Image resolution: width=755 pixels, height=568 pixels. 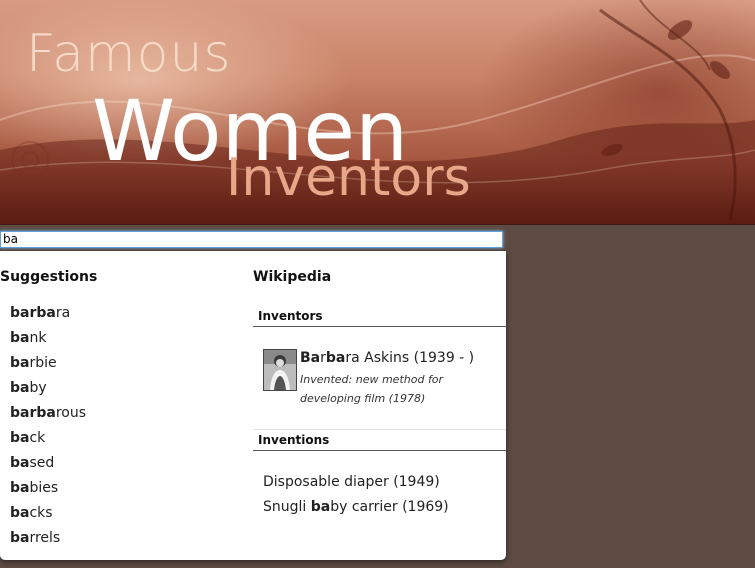 I want to click on suggestion-item: barbarous, so click(x=48, y=417).